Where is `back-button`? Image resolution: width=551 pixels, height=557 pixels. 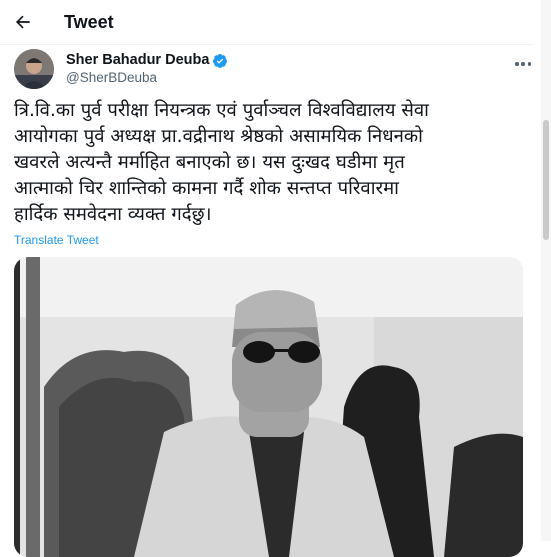 back-button is located at coordinates (23, 22).